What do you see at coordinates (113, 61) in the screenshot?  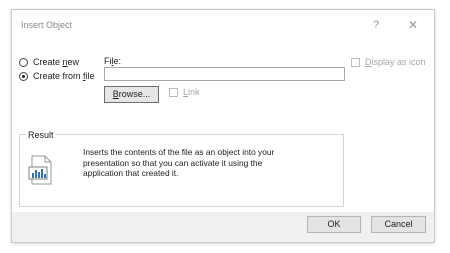 I see `file-label: File:` at bounding box center [113, 61].